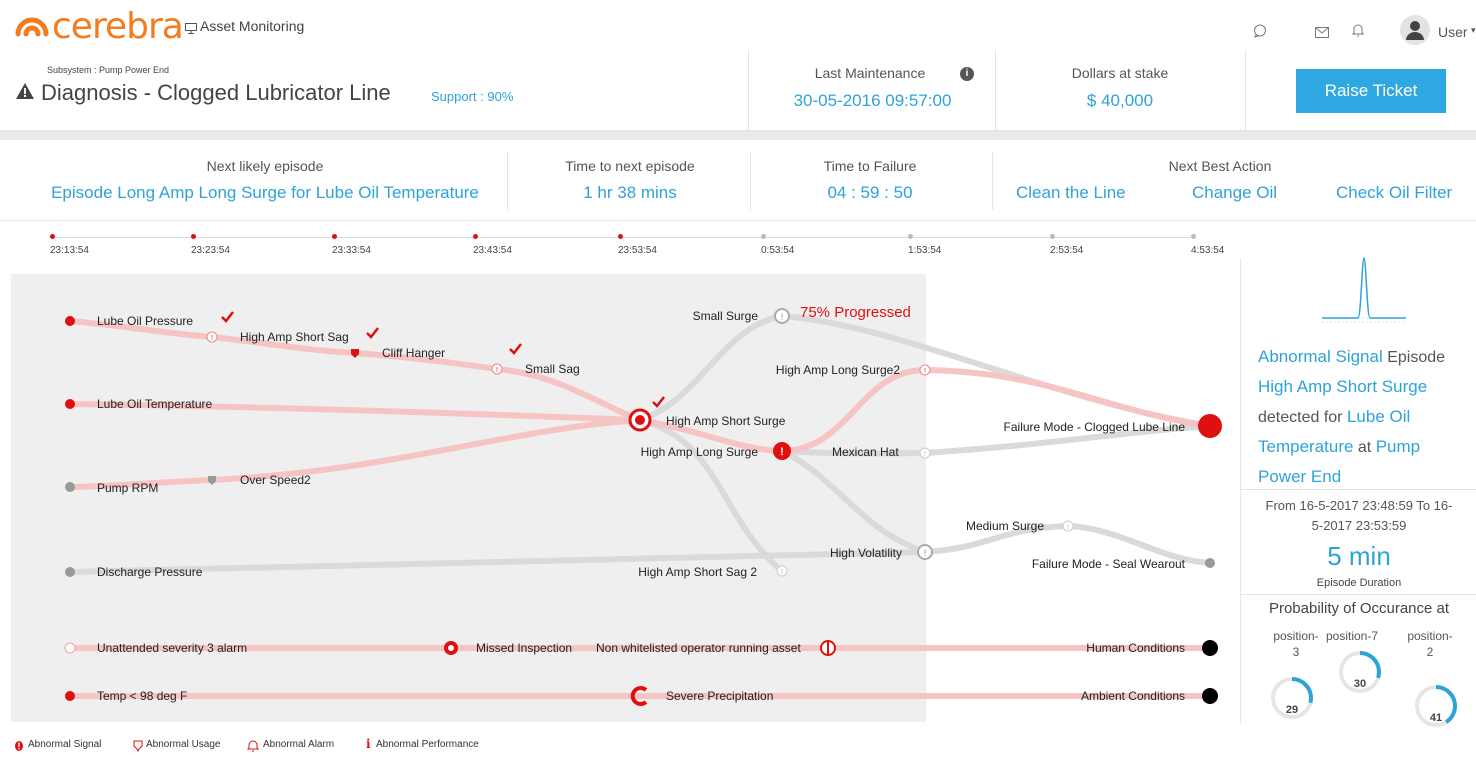 This screenshot has height=761, width=1476. Describe the element at coordinates (1322, 34) in the screenshot. I see `mail-icon` at that location.